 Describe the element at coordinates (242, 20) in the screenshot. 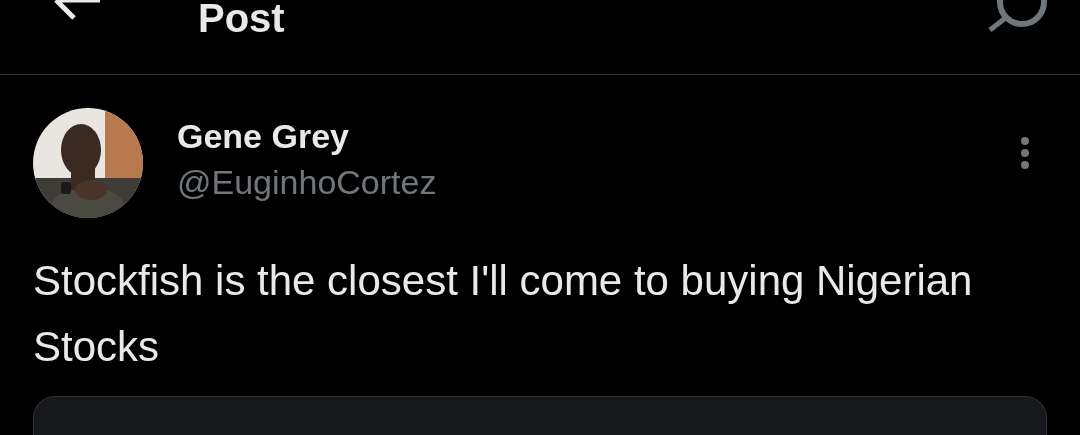

I see `page-title: Post` at that location.